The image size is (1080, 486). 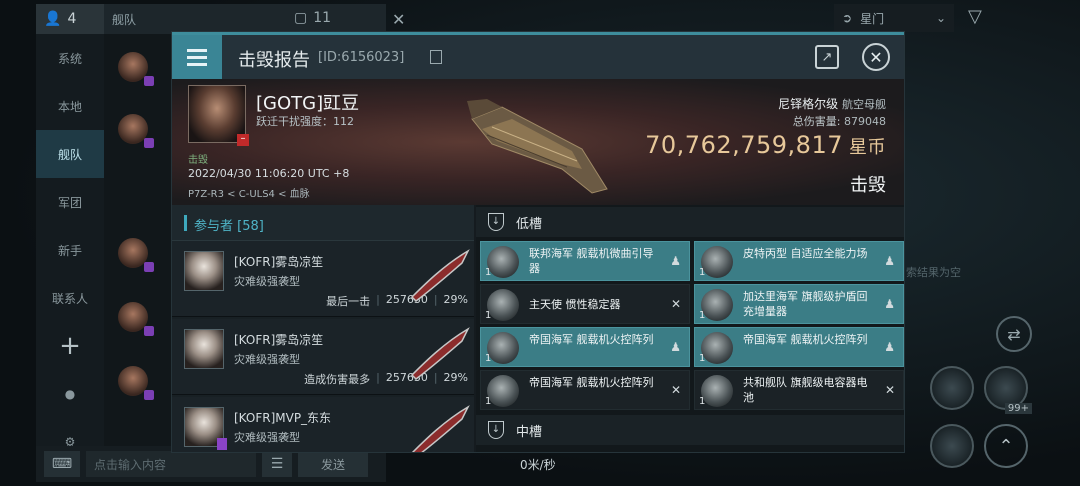 I want to click on keyboard-icon: ⌨, so click(x=62, y=464).